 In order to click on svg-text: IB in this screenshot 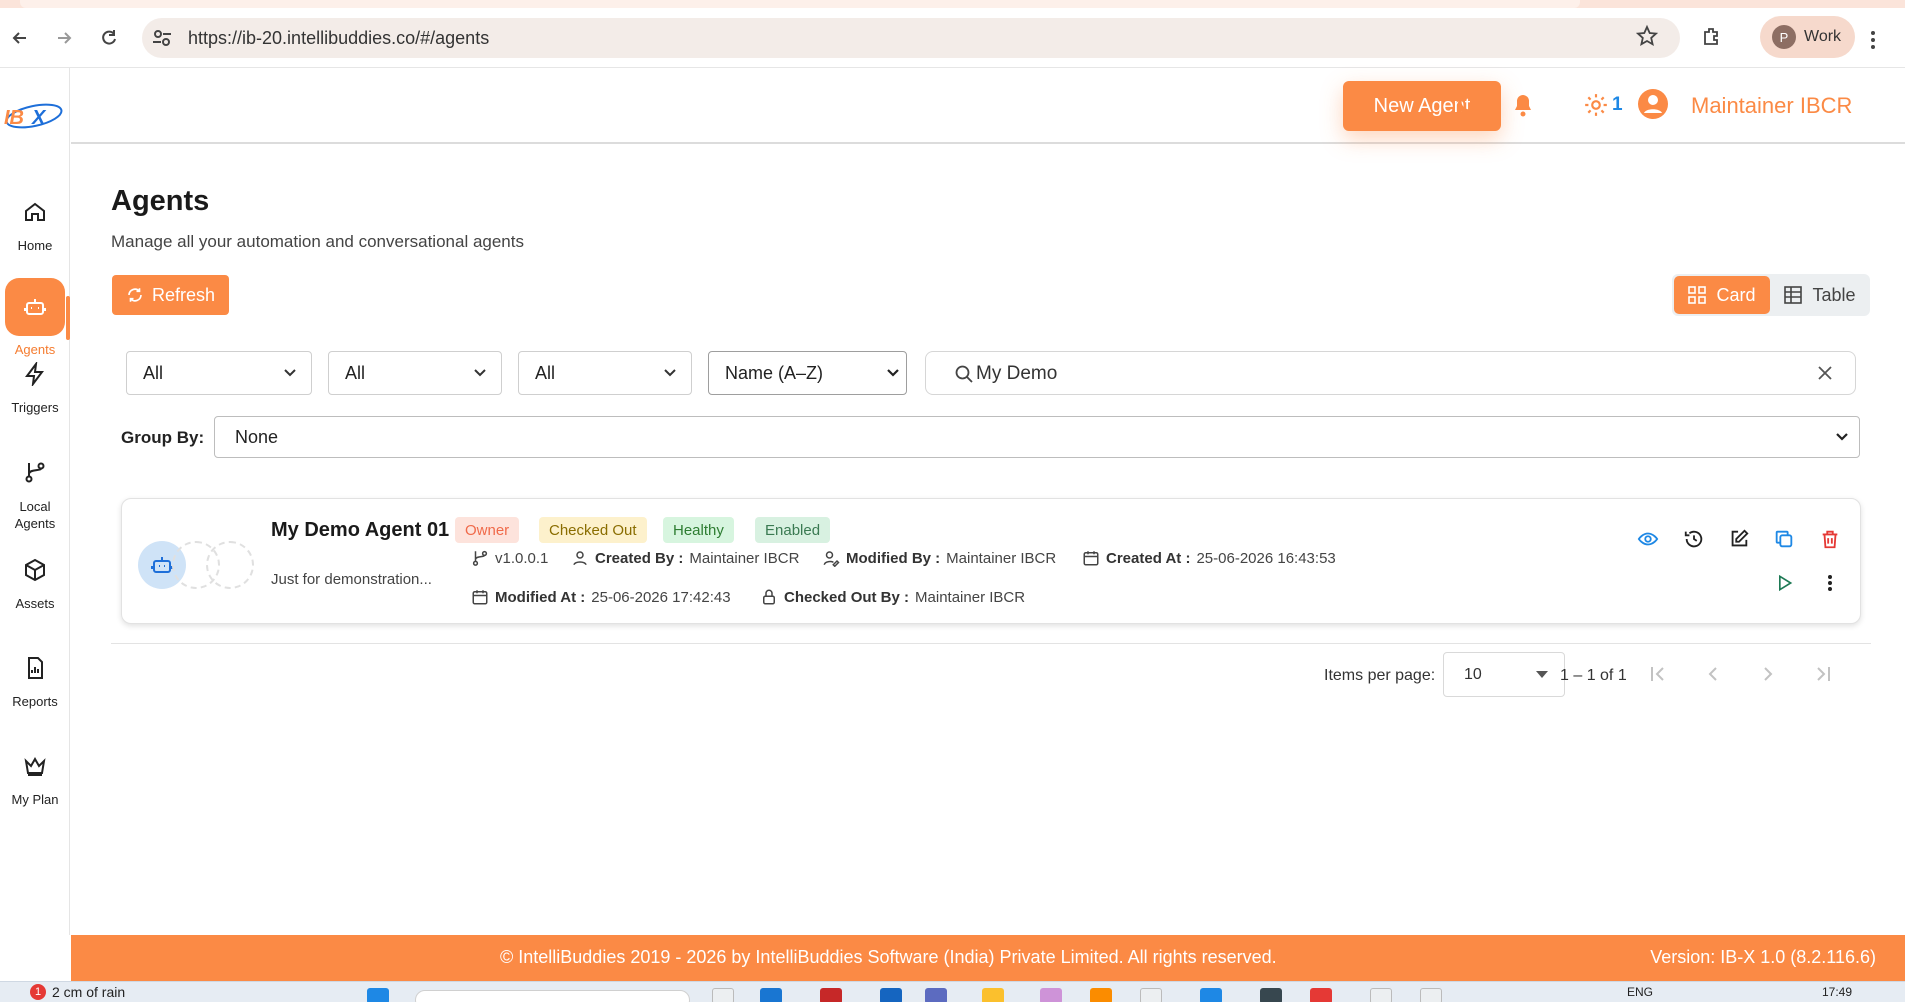, I will do `click(14, 118)`.